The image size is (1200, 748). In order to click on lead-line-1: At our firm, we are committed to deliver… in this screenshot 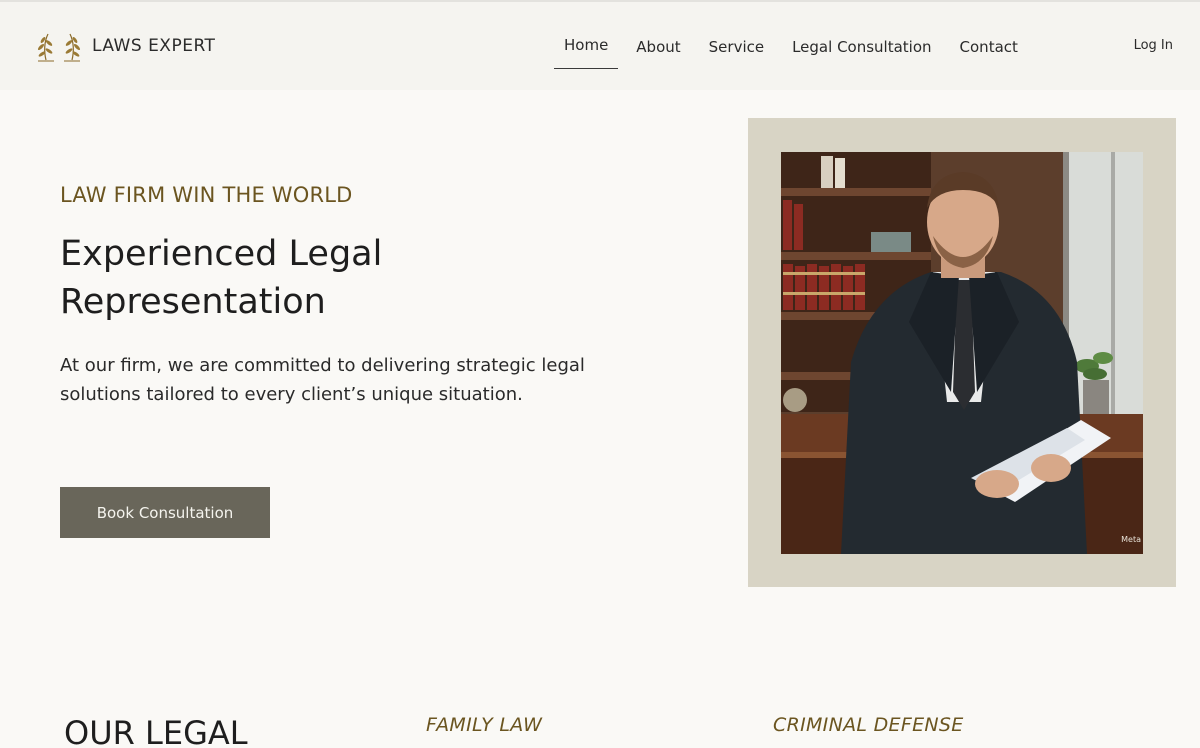, I will do `click(322, 365)`.